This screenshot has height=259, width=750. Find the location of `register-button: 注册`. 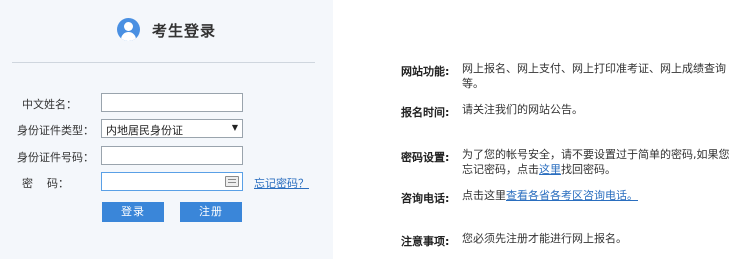

register-button: 注册 is located at coordinates (211, 212).